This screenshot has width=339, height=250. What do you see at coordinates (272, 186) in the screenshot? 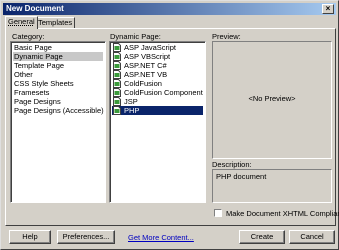
I see `description-box: PHP document` at bounding box center [272, 186].